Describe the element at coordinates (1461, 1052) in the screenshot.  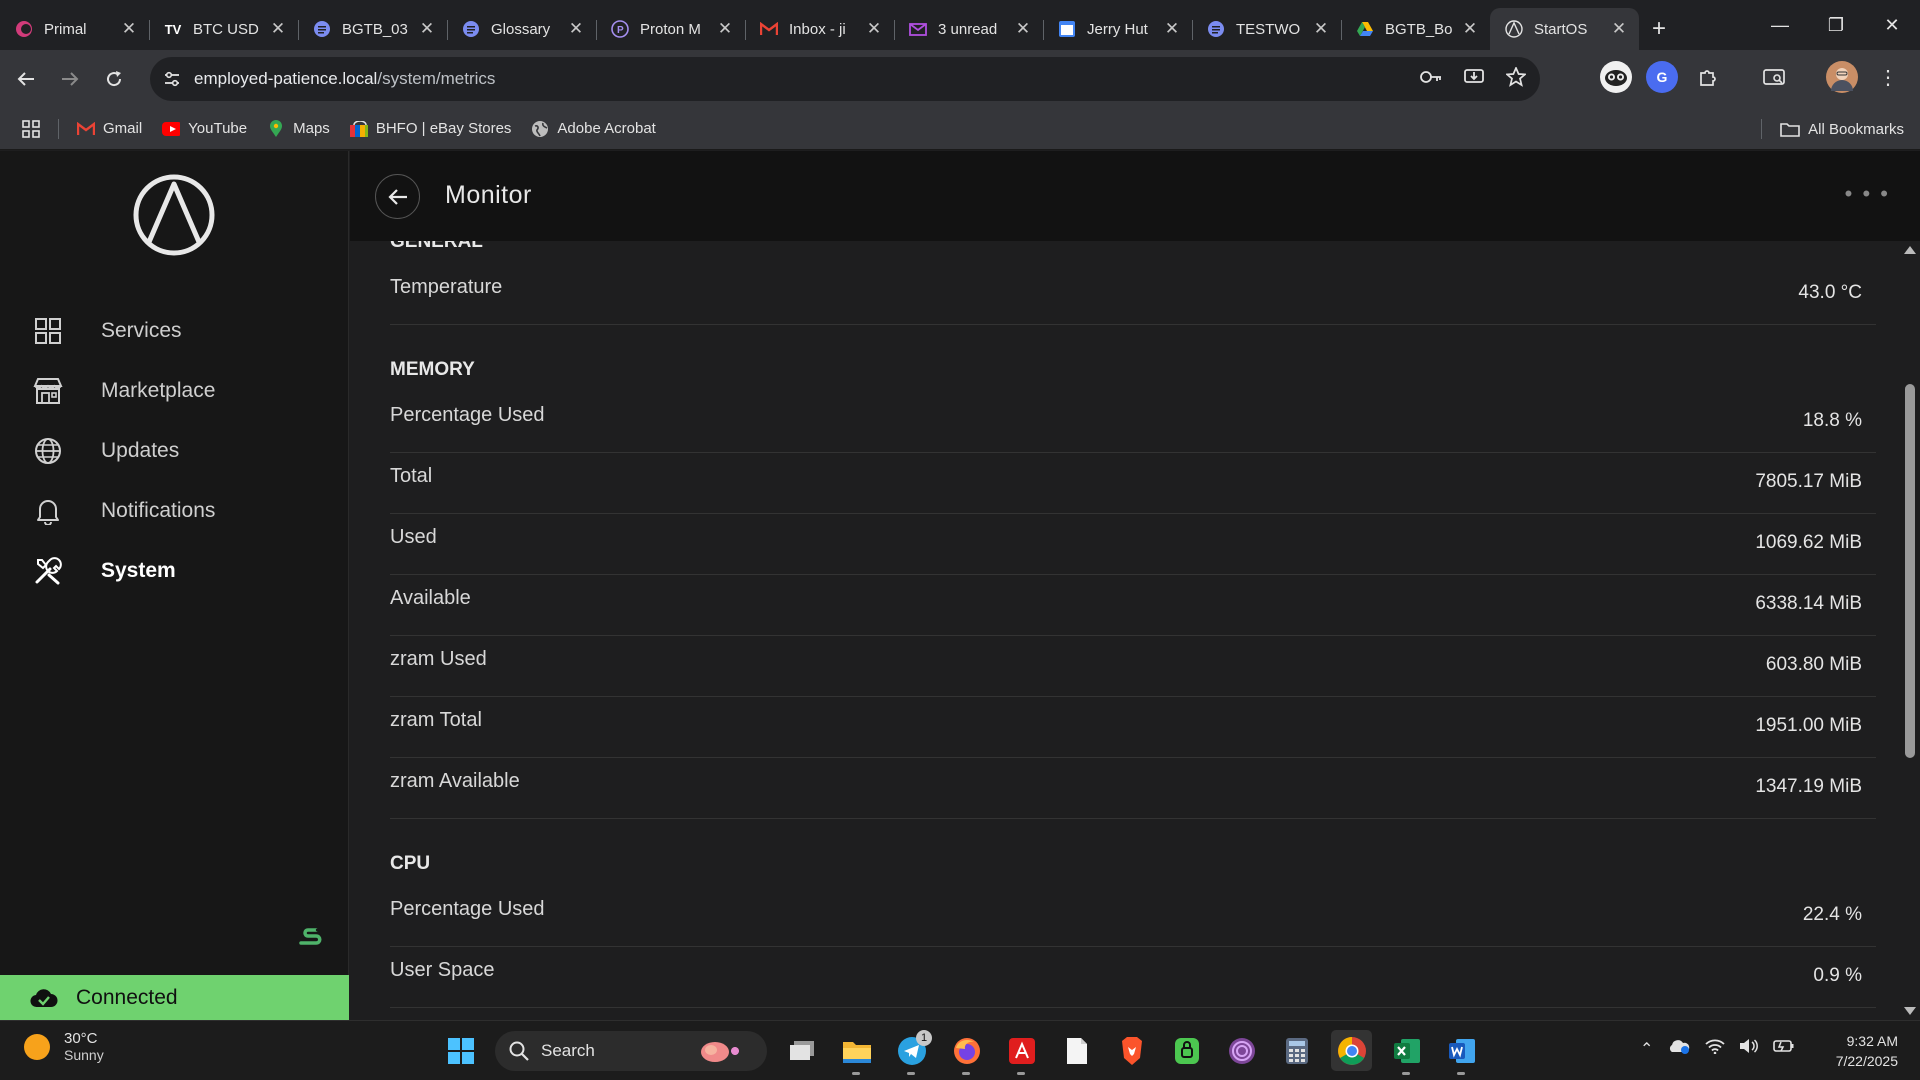
I see `word-icon` at that location.